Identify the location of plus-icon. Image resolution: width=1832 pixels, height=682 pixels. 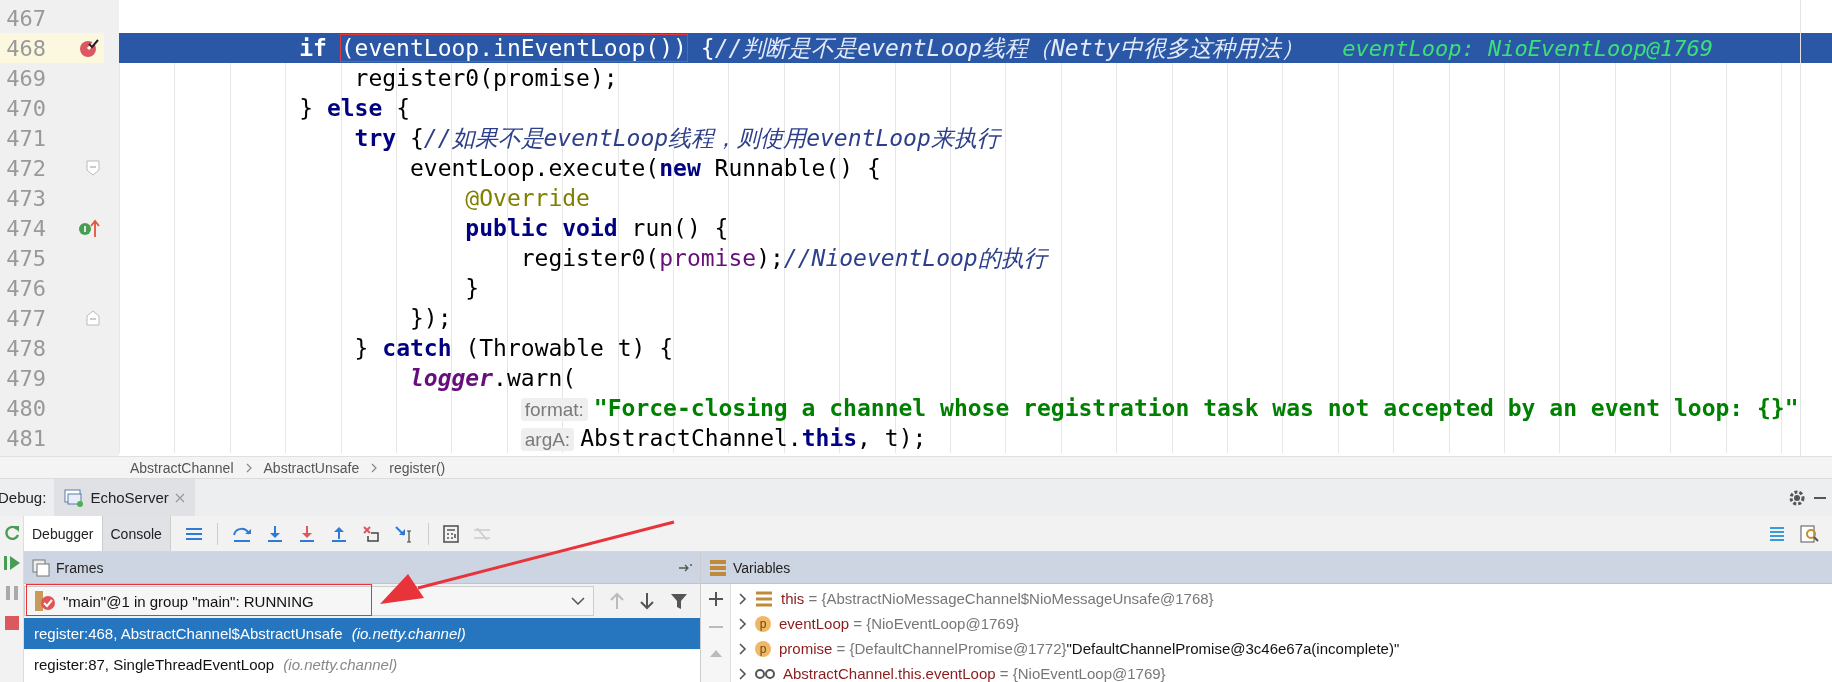
(715, 599).